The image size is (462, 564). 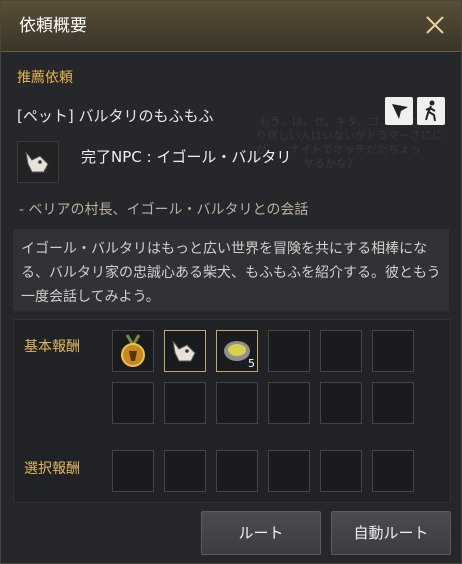 What do you see at coordinates (53, 26) in the screenshot?
I see `window-title: 依頼概要` at bounding box center [53, 26].